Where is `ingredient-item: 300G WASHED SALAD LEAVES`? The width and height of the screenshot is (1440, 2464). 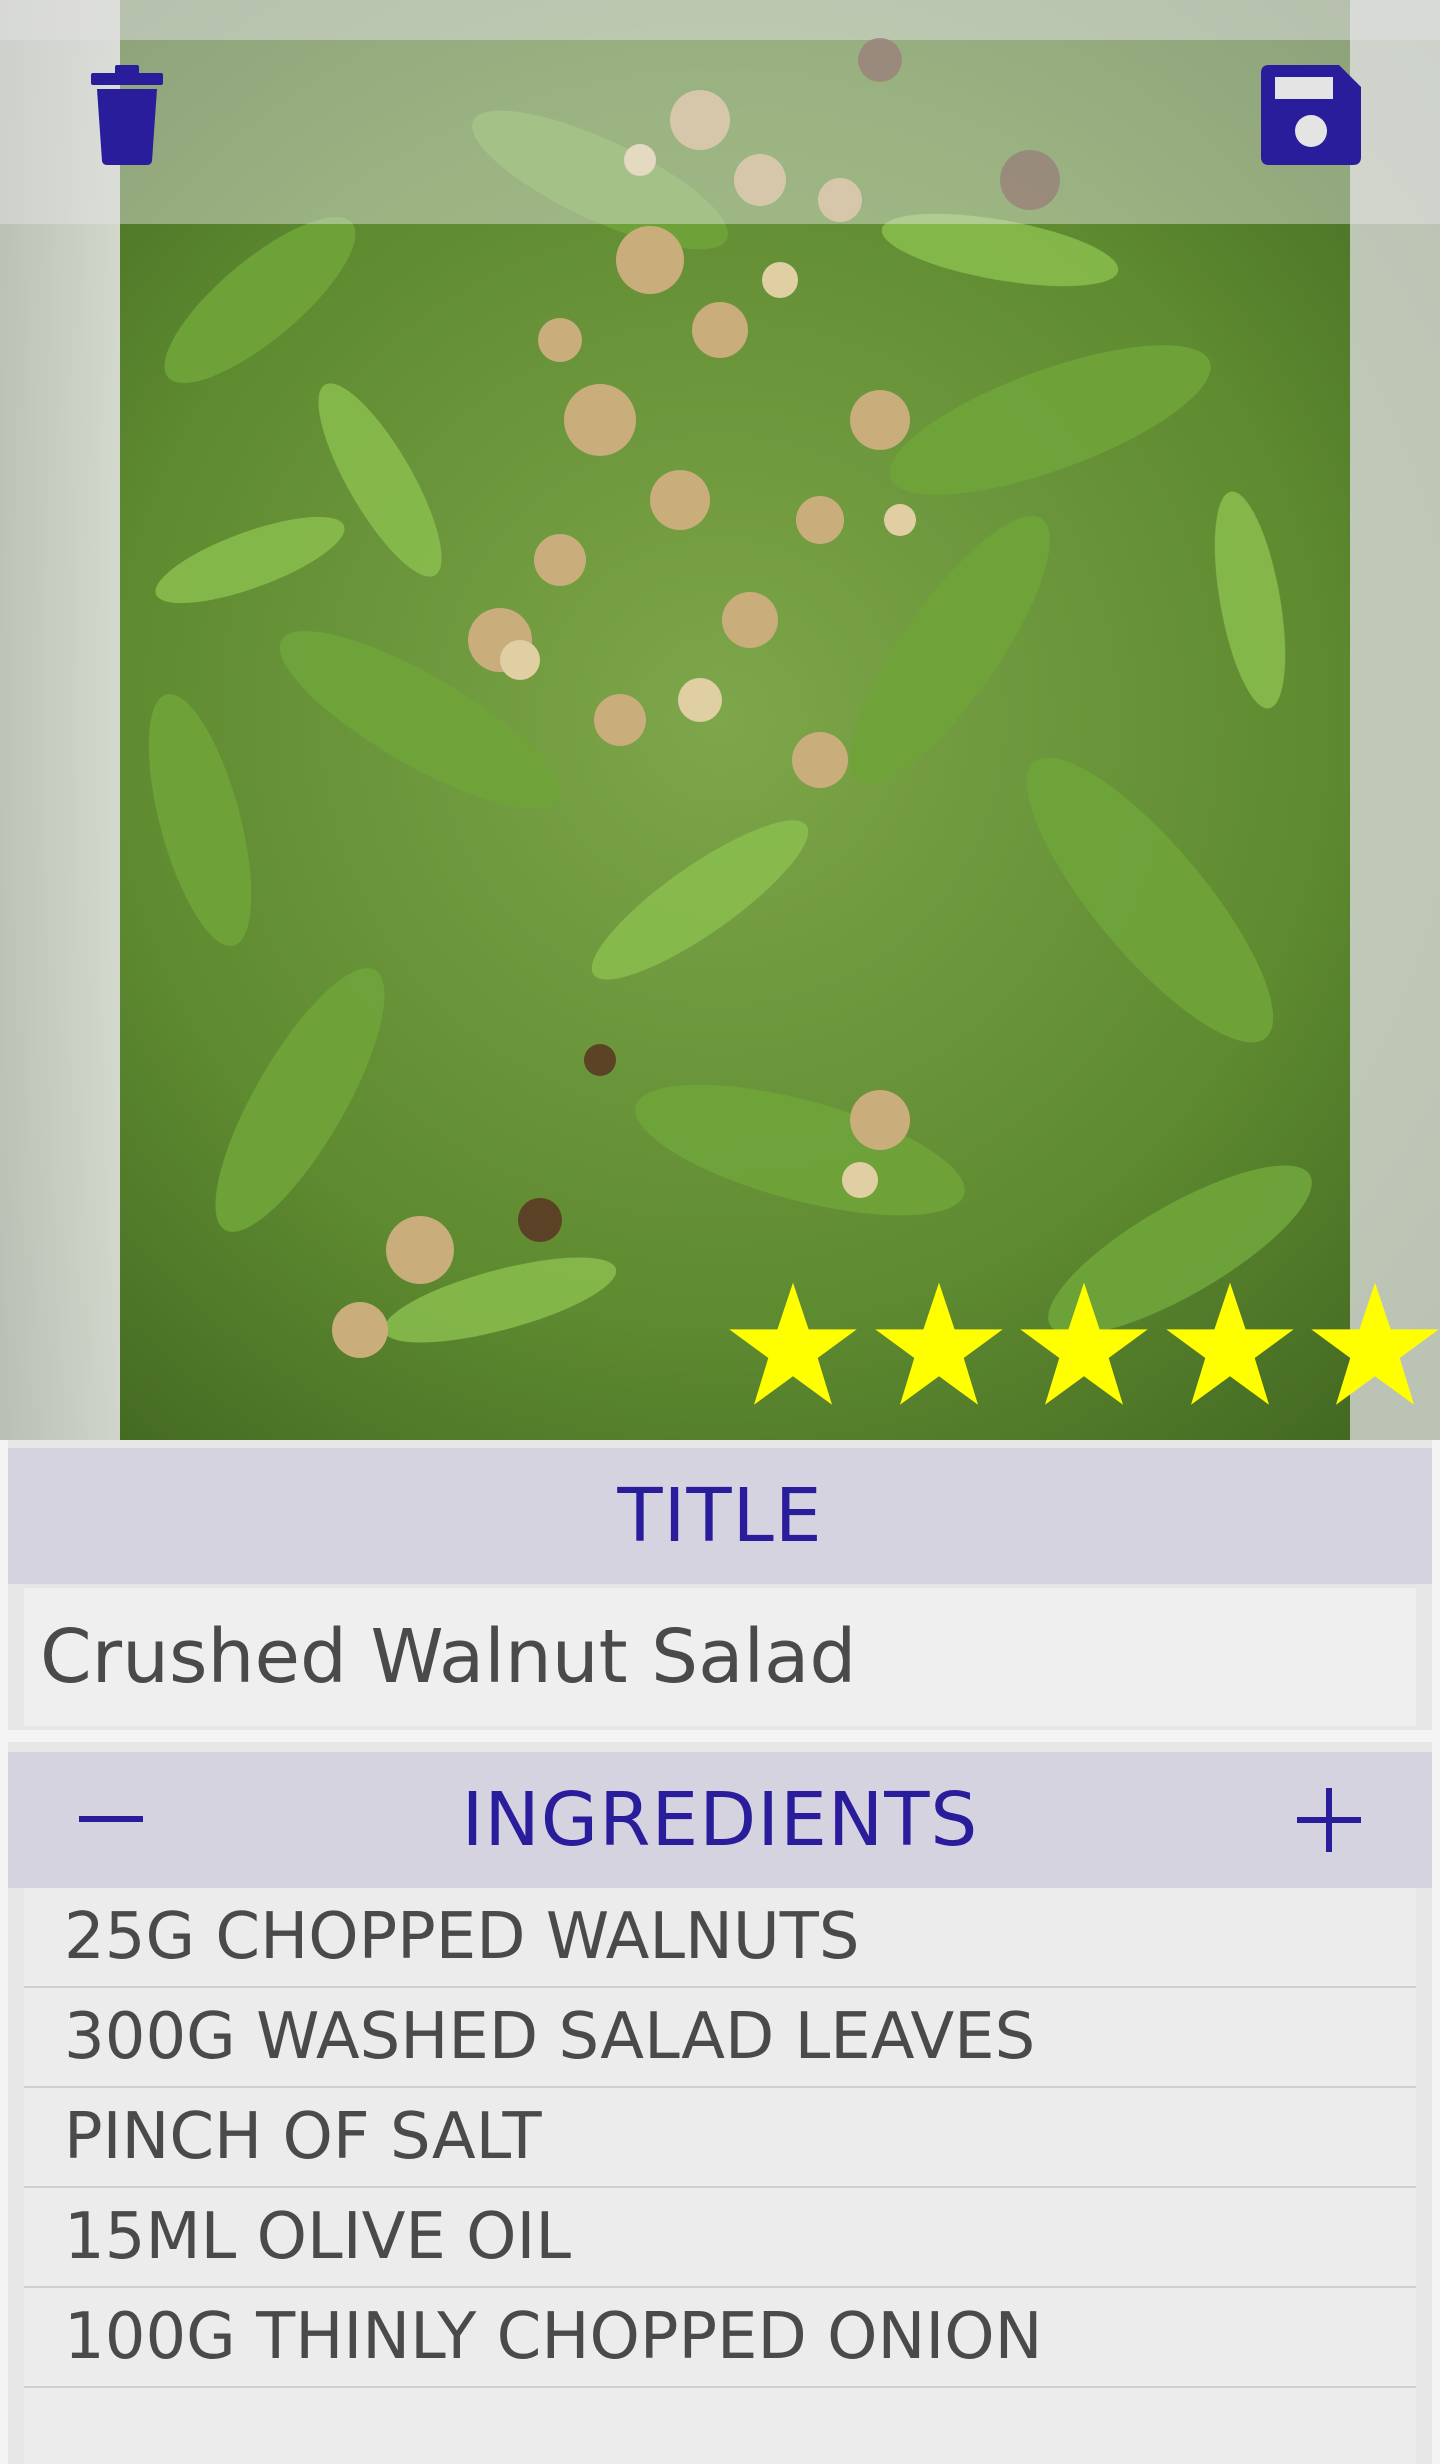 ingredient-item: 300G WASHED SALAD LEAVES is located at coordinates (720, 2038).